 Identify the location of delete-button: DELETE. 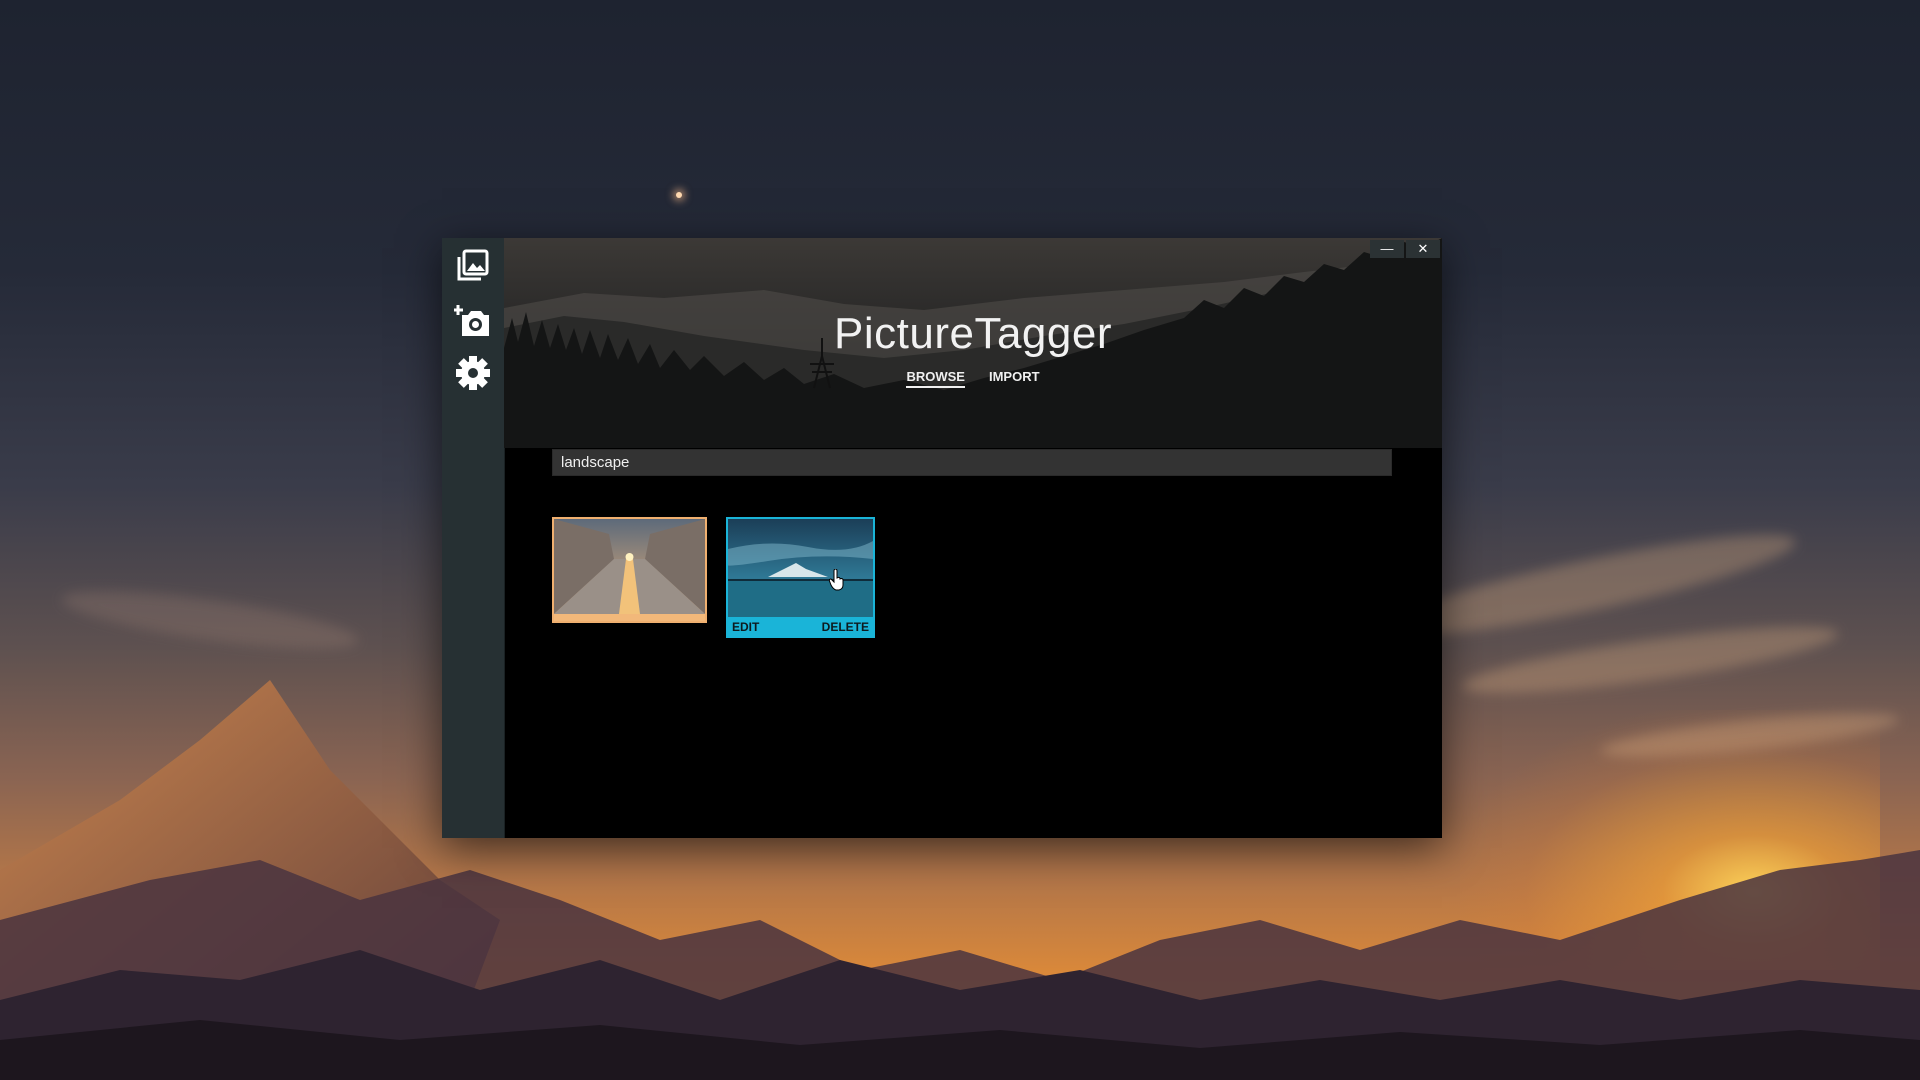
(845, 627).